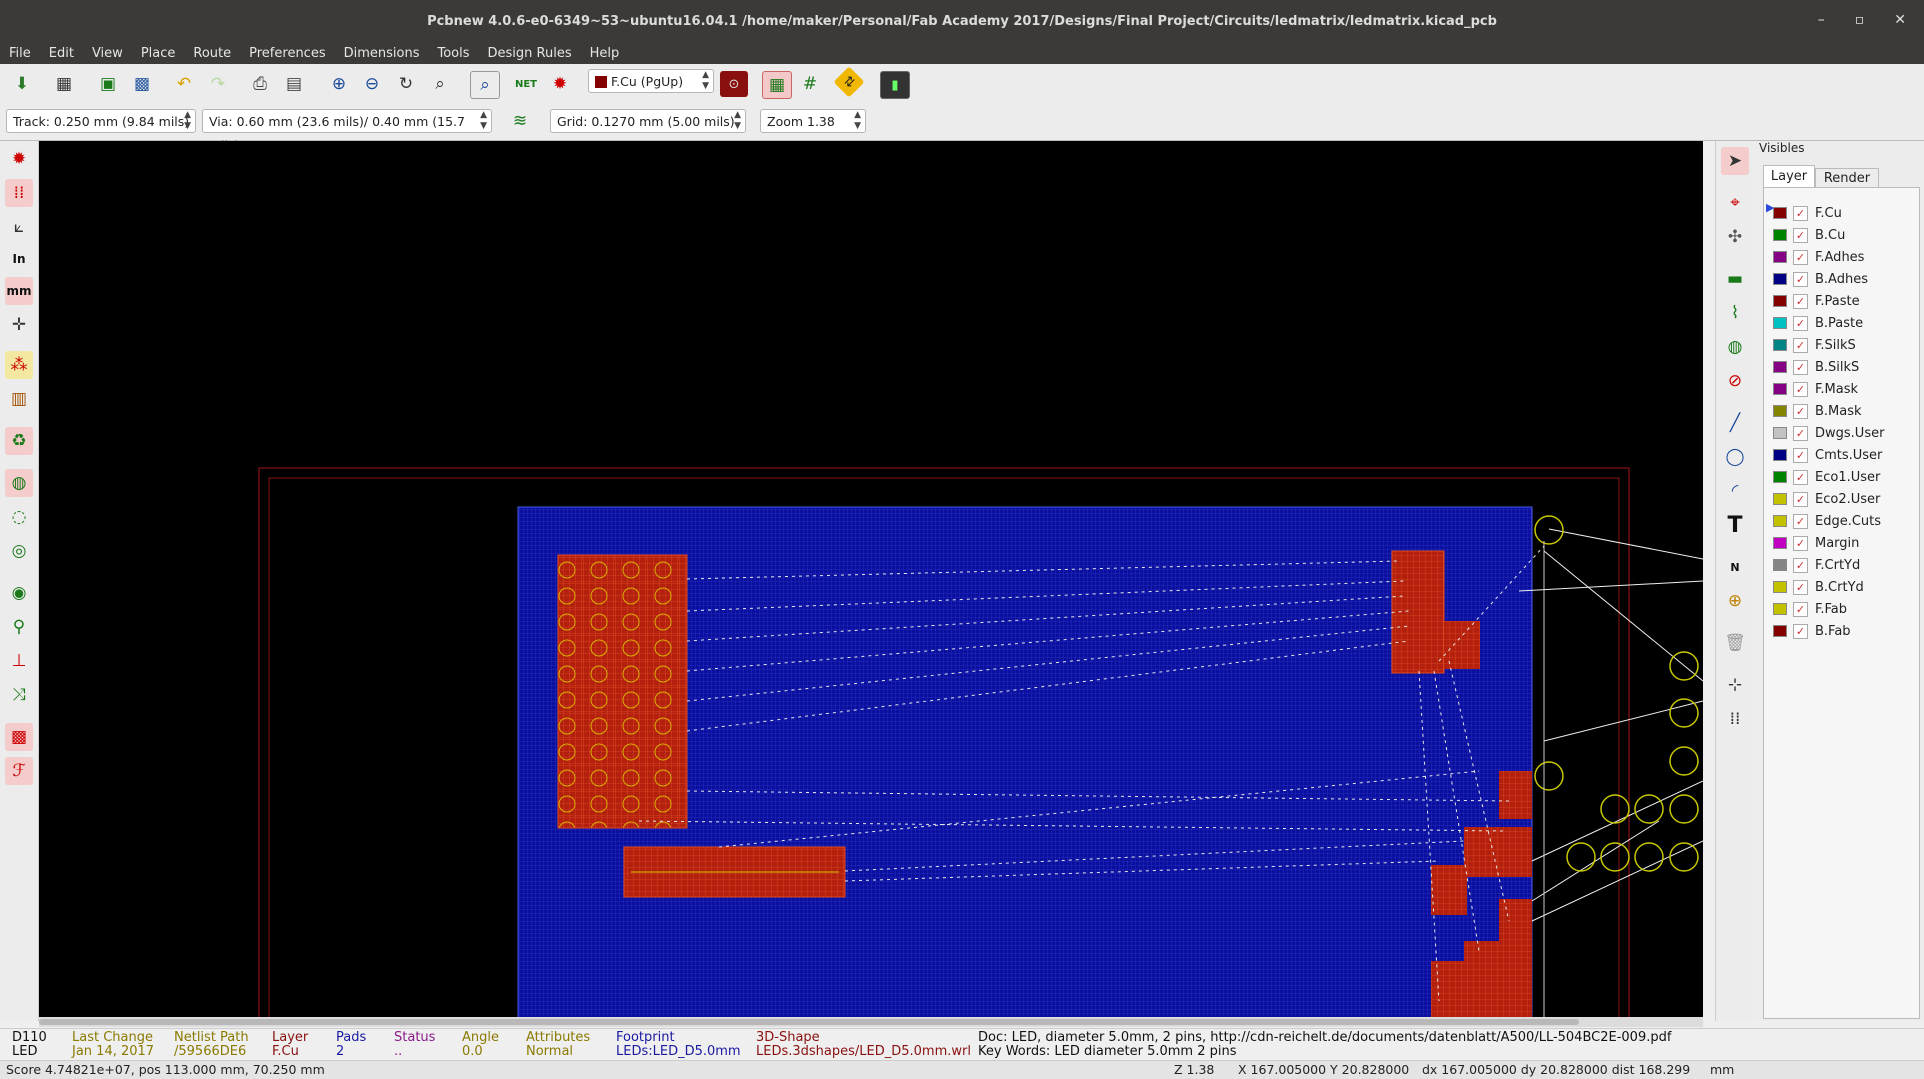  What do you see at coordinates (1812, 631) in the screenshot?
I see `layer-row-bfab: ✓ B.Fab` at bounding box center [1812, 631].